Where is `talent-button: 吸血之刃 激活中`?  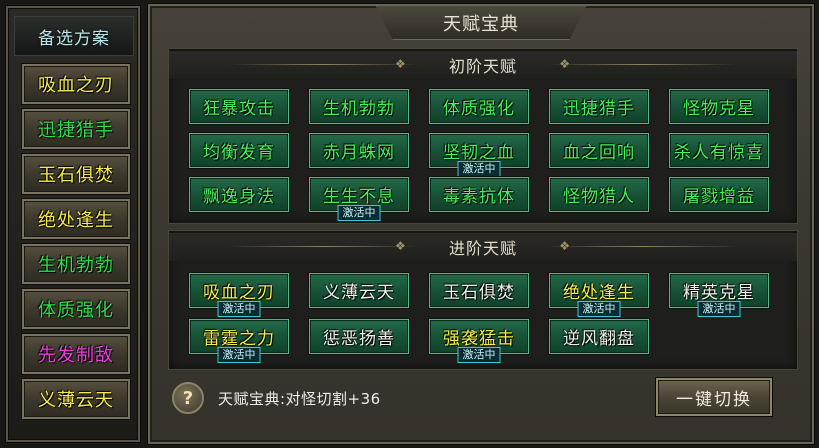 talent-button: 吸血之刃 激活中 is located at coordinates (239, 295).